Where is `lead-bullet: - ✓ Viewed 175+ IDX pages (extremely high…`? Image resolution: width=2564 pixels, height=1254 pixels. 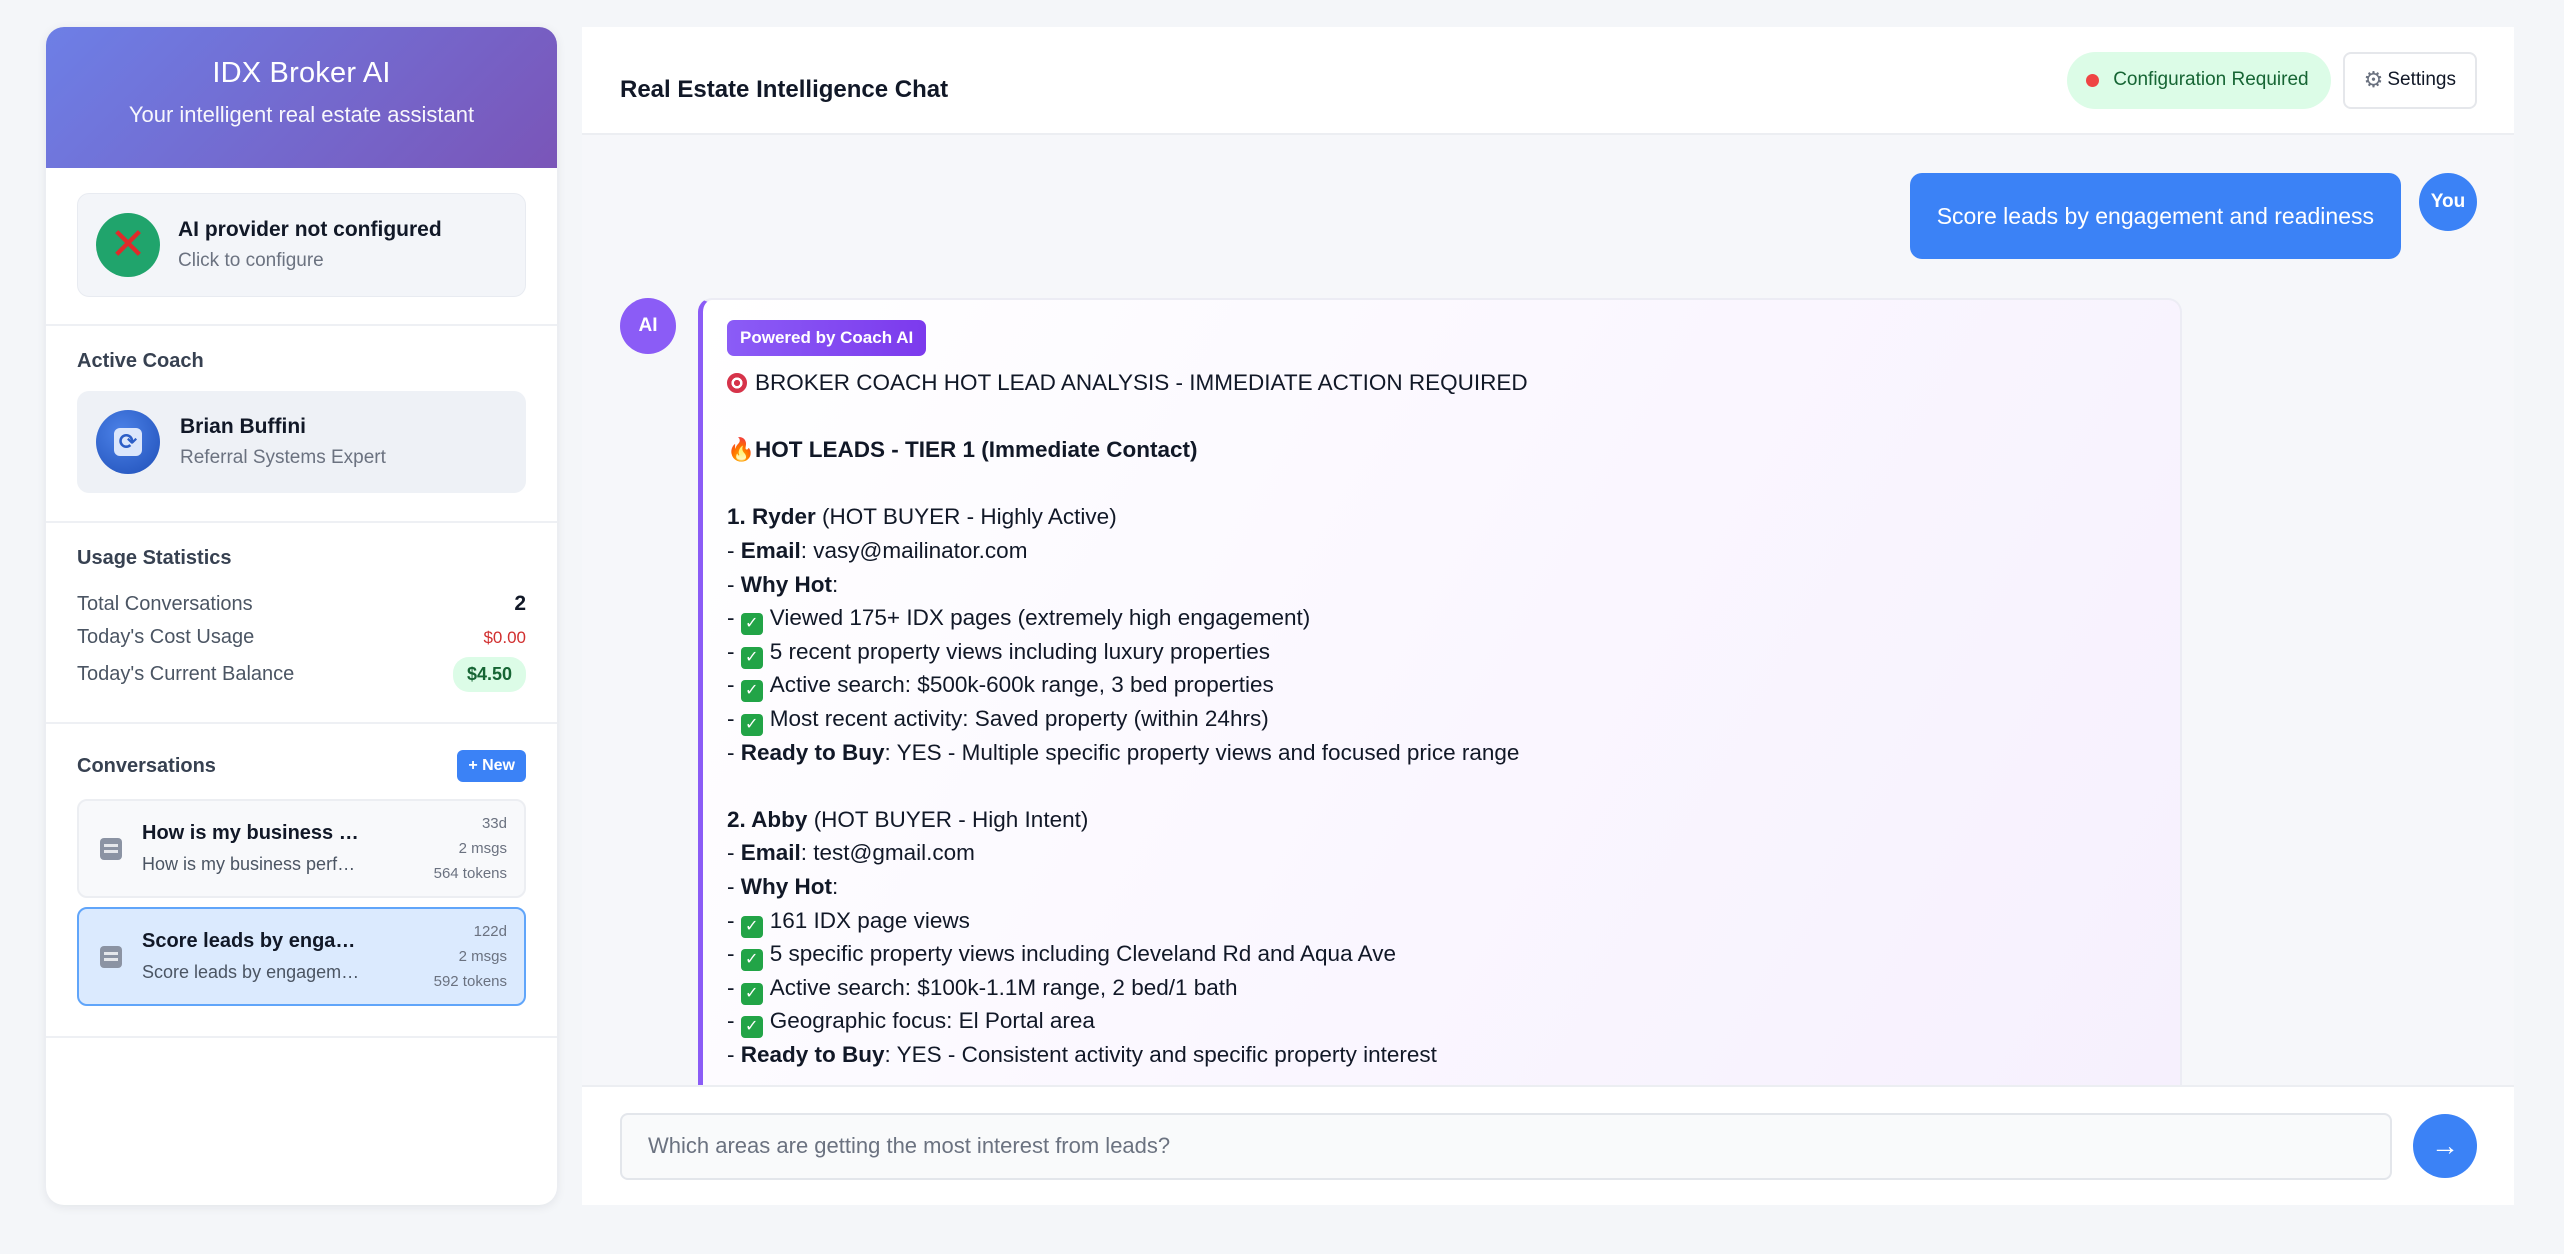 lead-bullet: - ✓ Viewed 175+ IDX pages (extremely high… is located at coordinates (1440, 618).